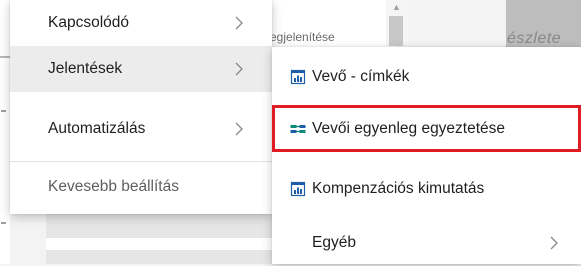 The width and height of the screenshot is (581, 266). I want to click on less-options-button: Kevesebb beállítás, so click(141, 187).